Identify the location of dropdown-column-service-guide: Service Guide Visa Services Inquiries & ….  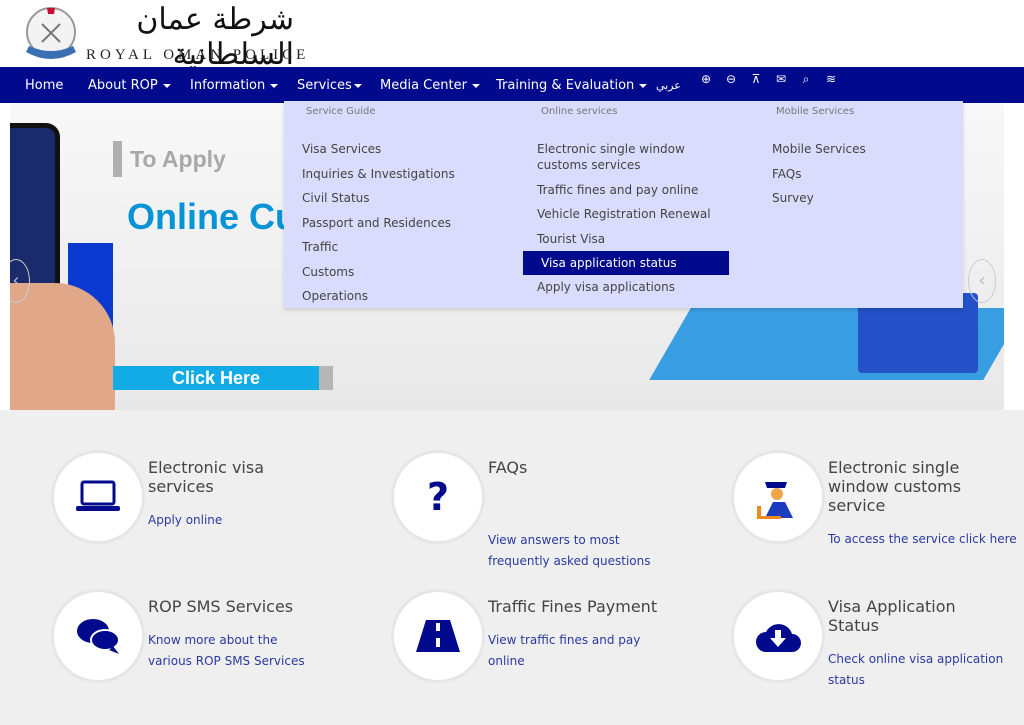
(401, 207).